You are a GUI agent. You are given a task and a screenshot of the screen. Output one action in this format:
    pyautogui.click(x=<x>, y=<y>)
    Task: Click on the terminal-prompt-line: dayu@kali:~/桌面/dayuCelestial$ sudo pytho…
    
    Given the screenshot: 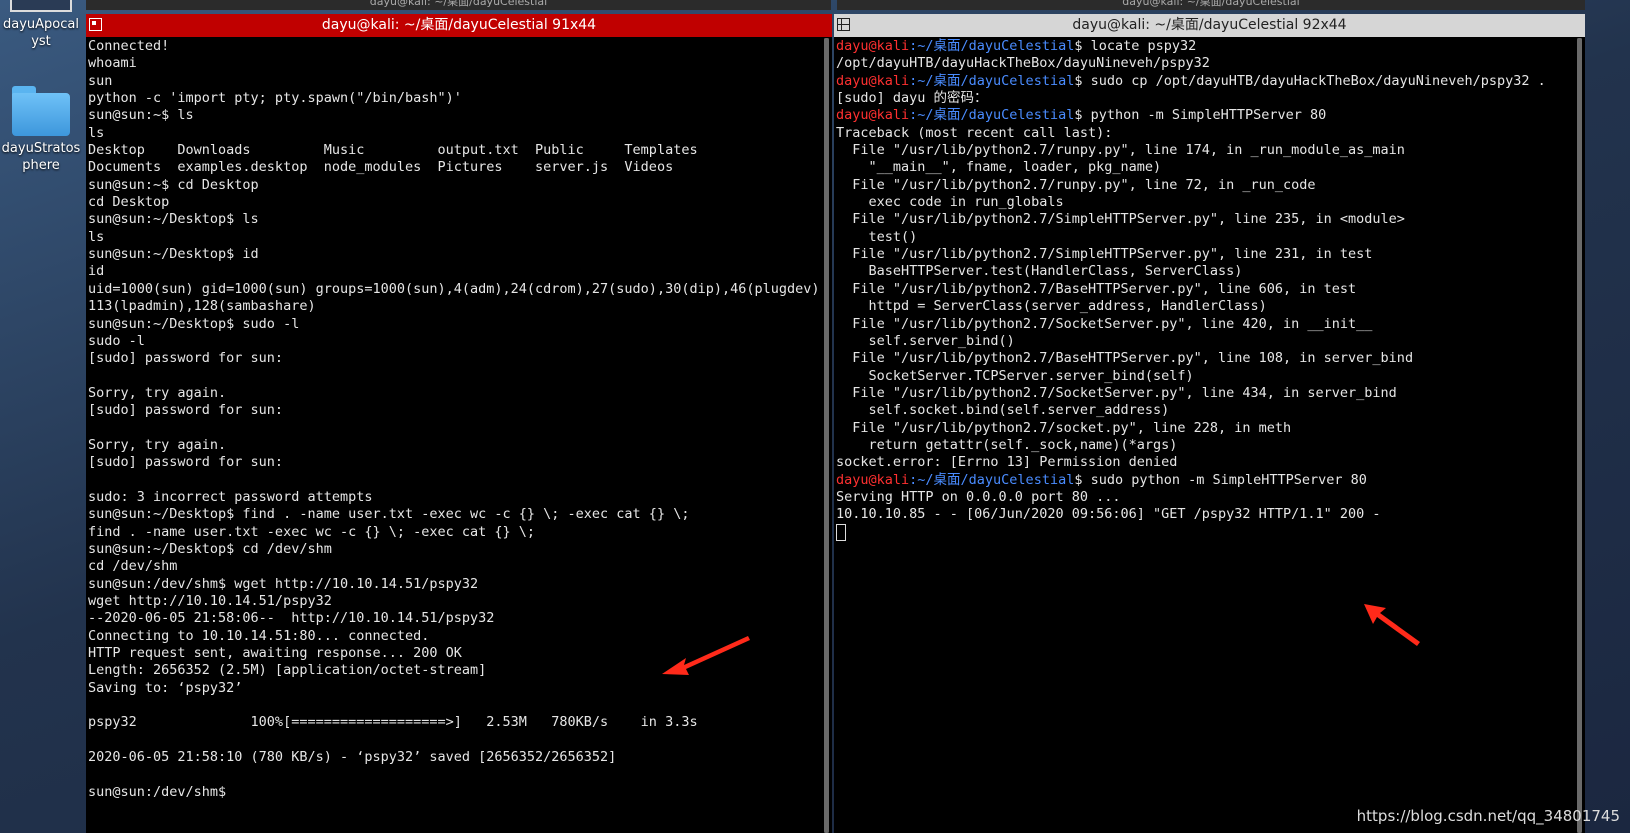 What is the action you would take?
    pyautogui.click(x=1204, y=480)
    